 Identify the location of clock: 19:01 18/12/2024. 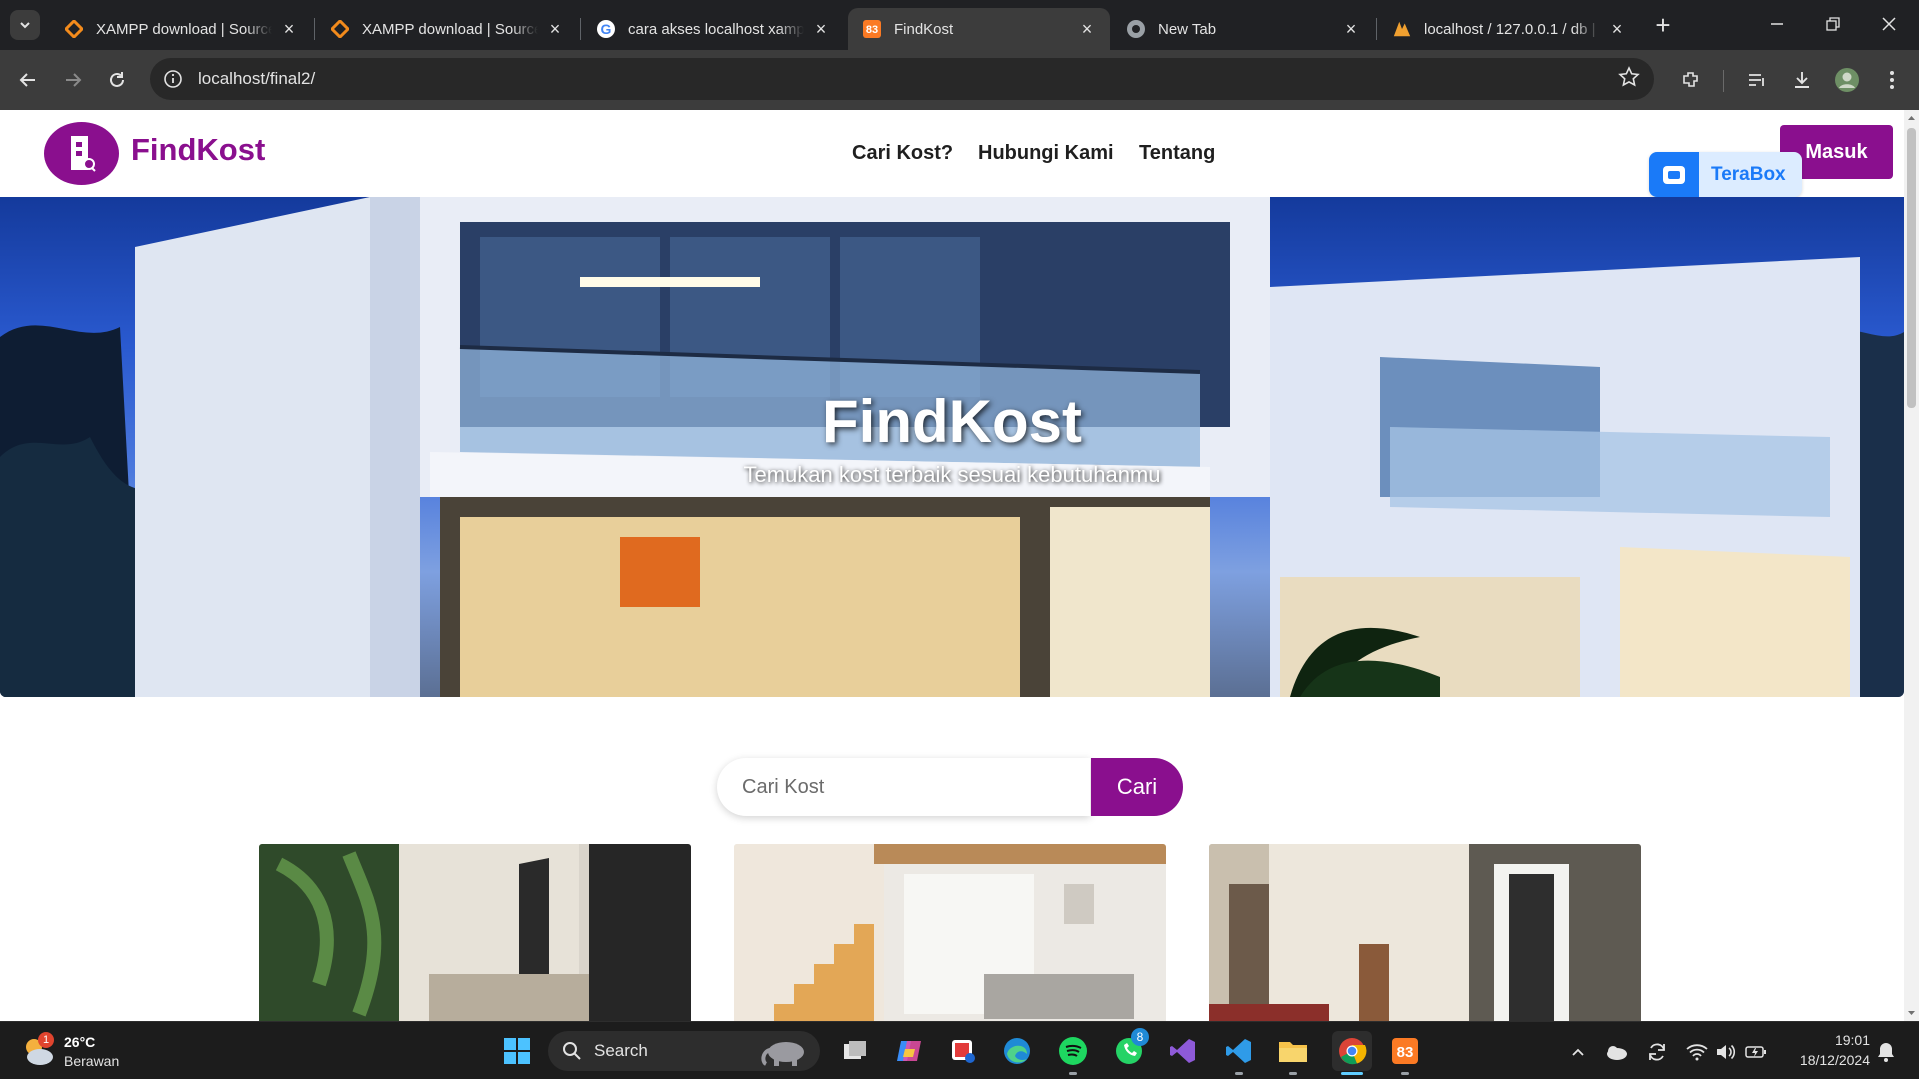
(1820, 1051).